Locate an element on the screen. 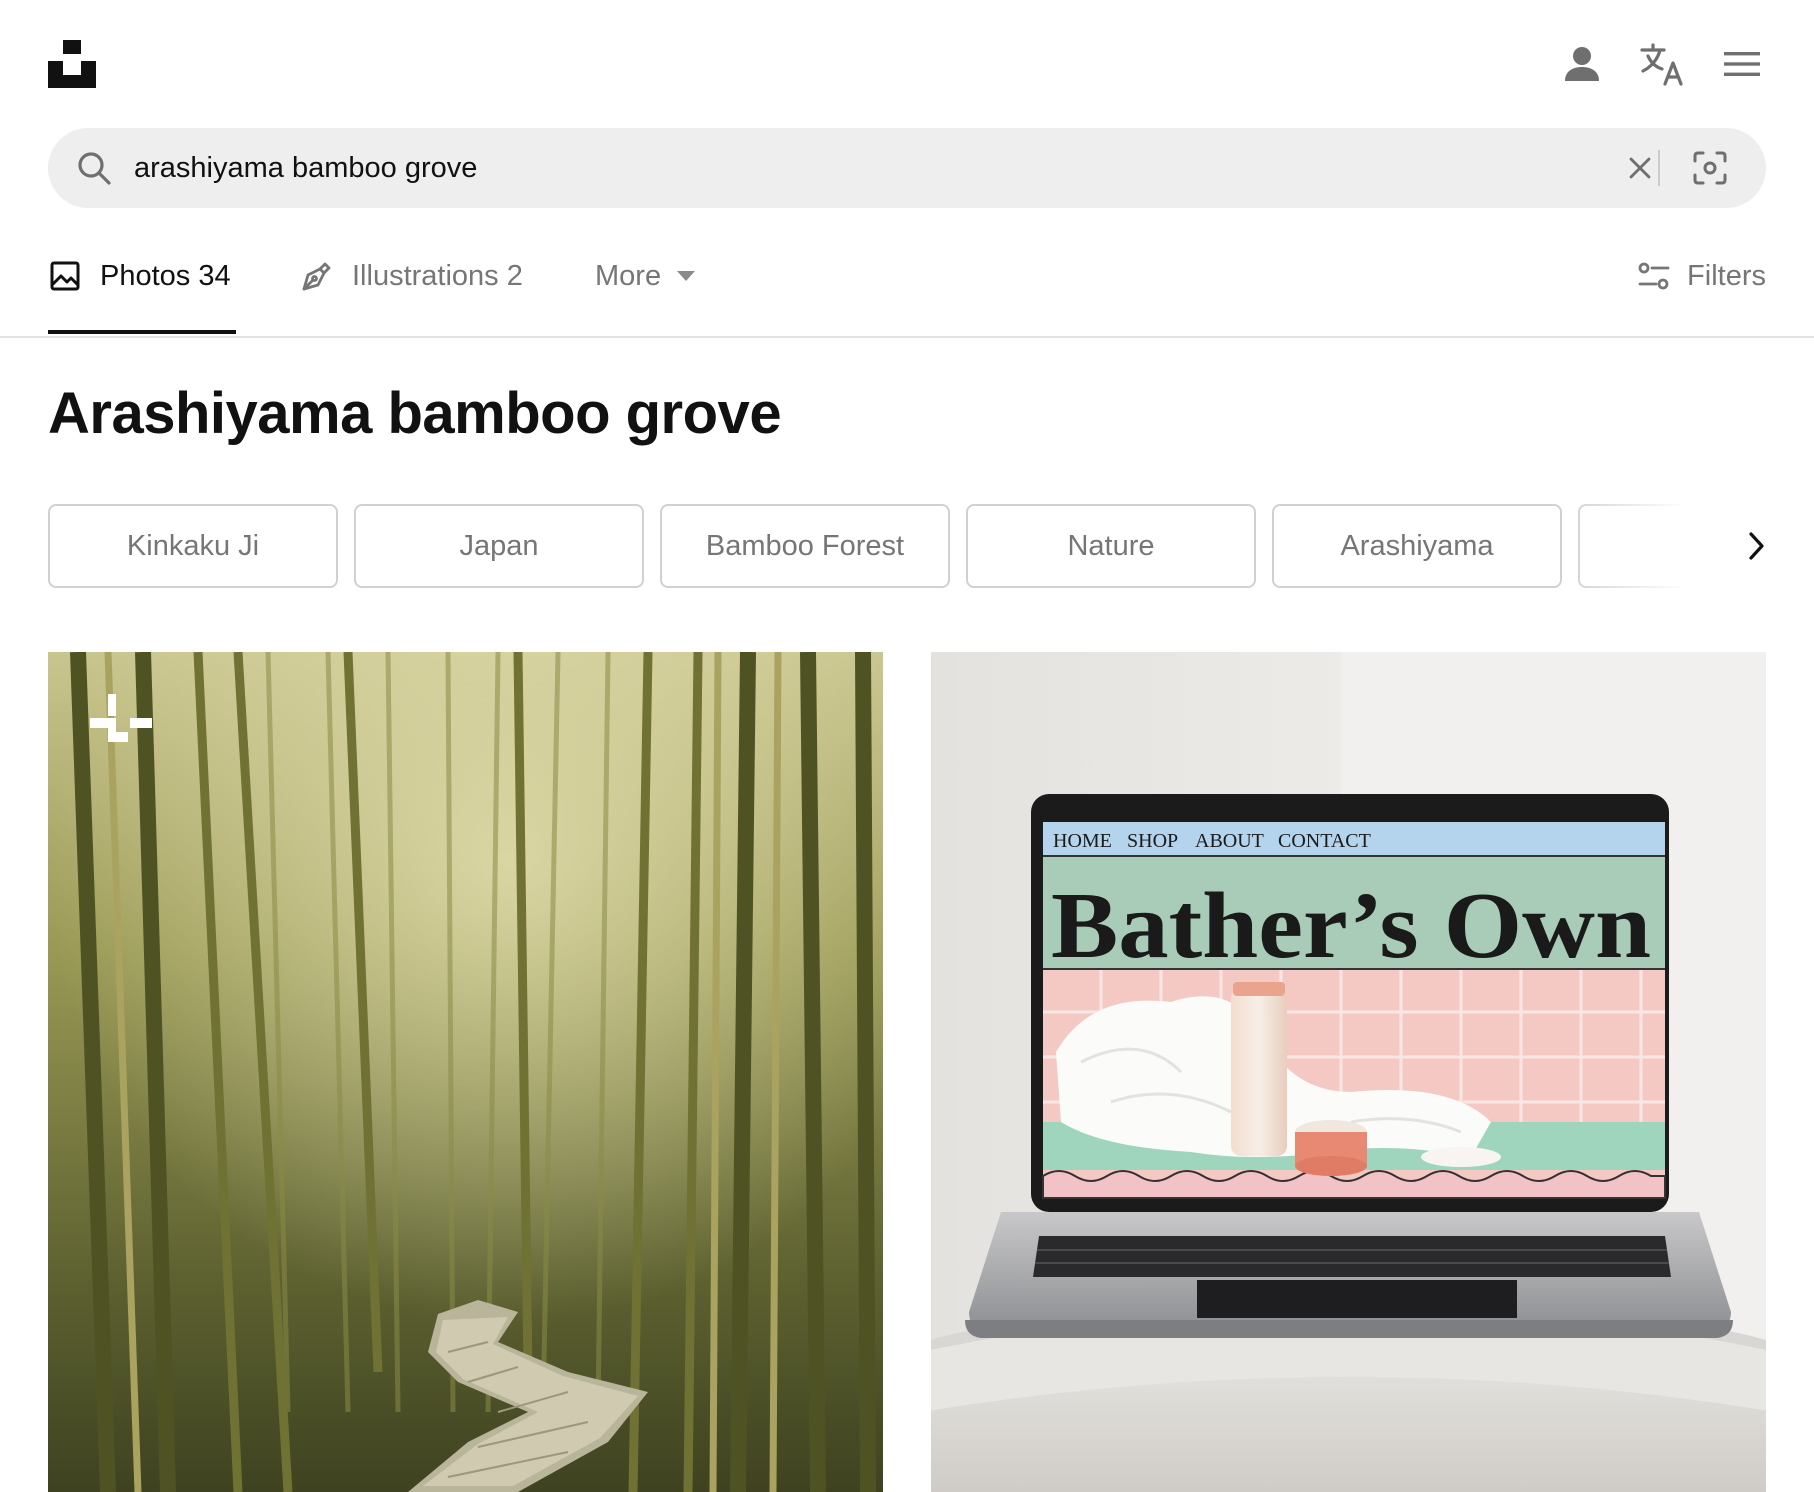 The height and width of the screenshot is (1492, 1814). screen-nav-home: HOME is located at coordinates (1082, 841).